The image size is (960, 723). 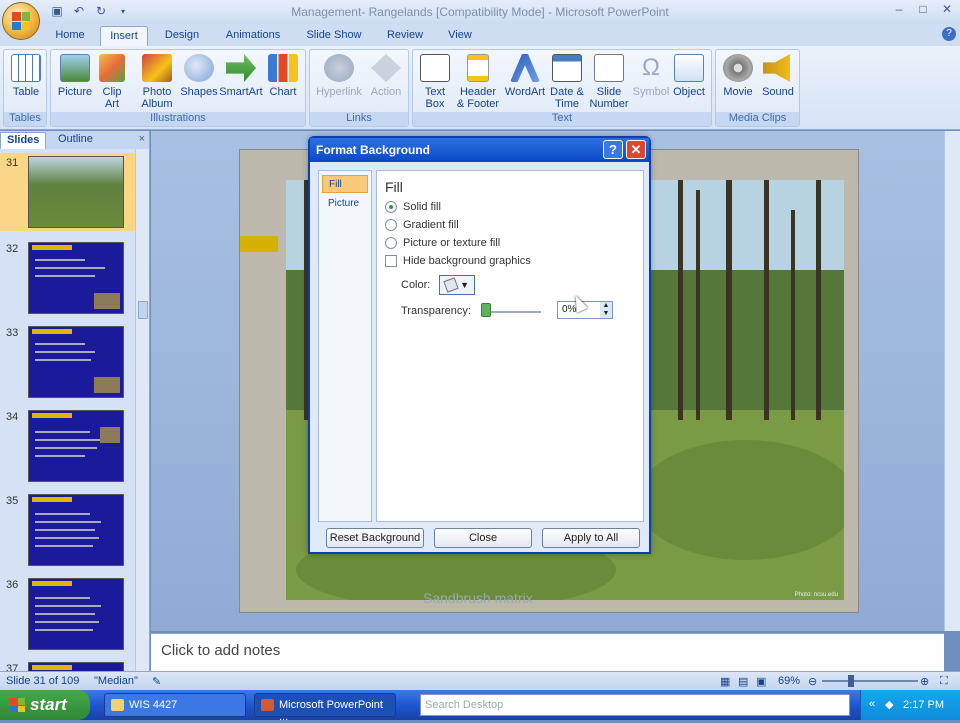 I want to click on tab-home: Home, so click(x=70, y=36).